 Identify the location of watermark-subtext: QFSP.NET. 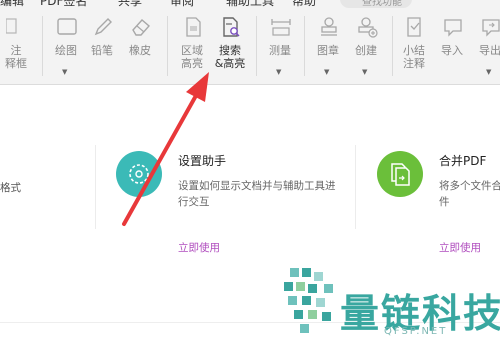
(416, 331).